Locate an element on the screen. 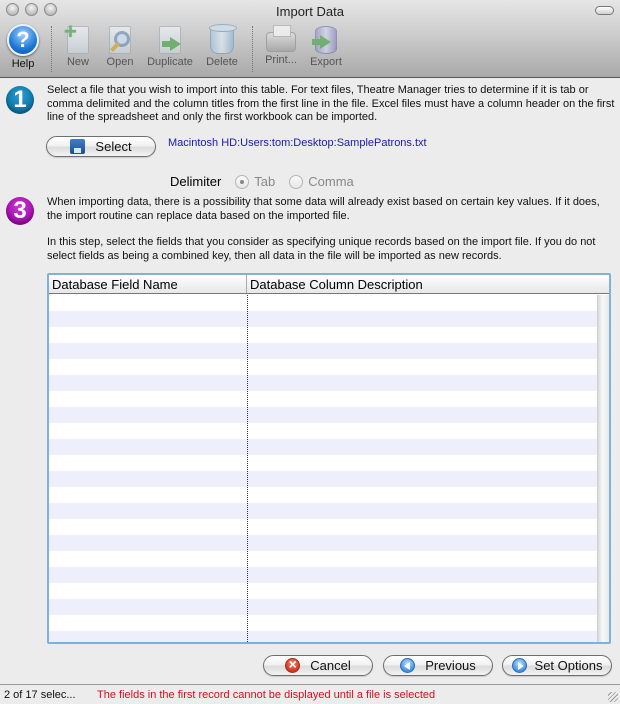 The image size is (620, 704). toolbar-label: Help is located at coordinates (23, 64).